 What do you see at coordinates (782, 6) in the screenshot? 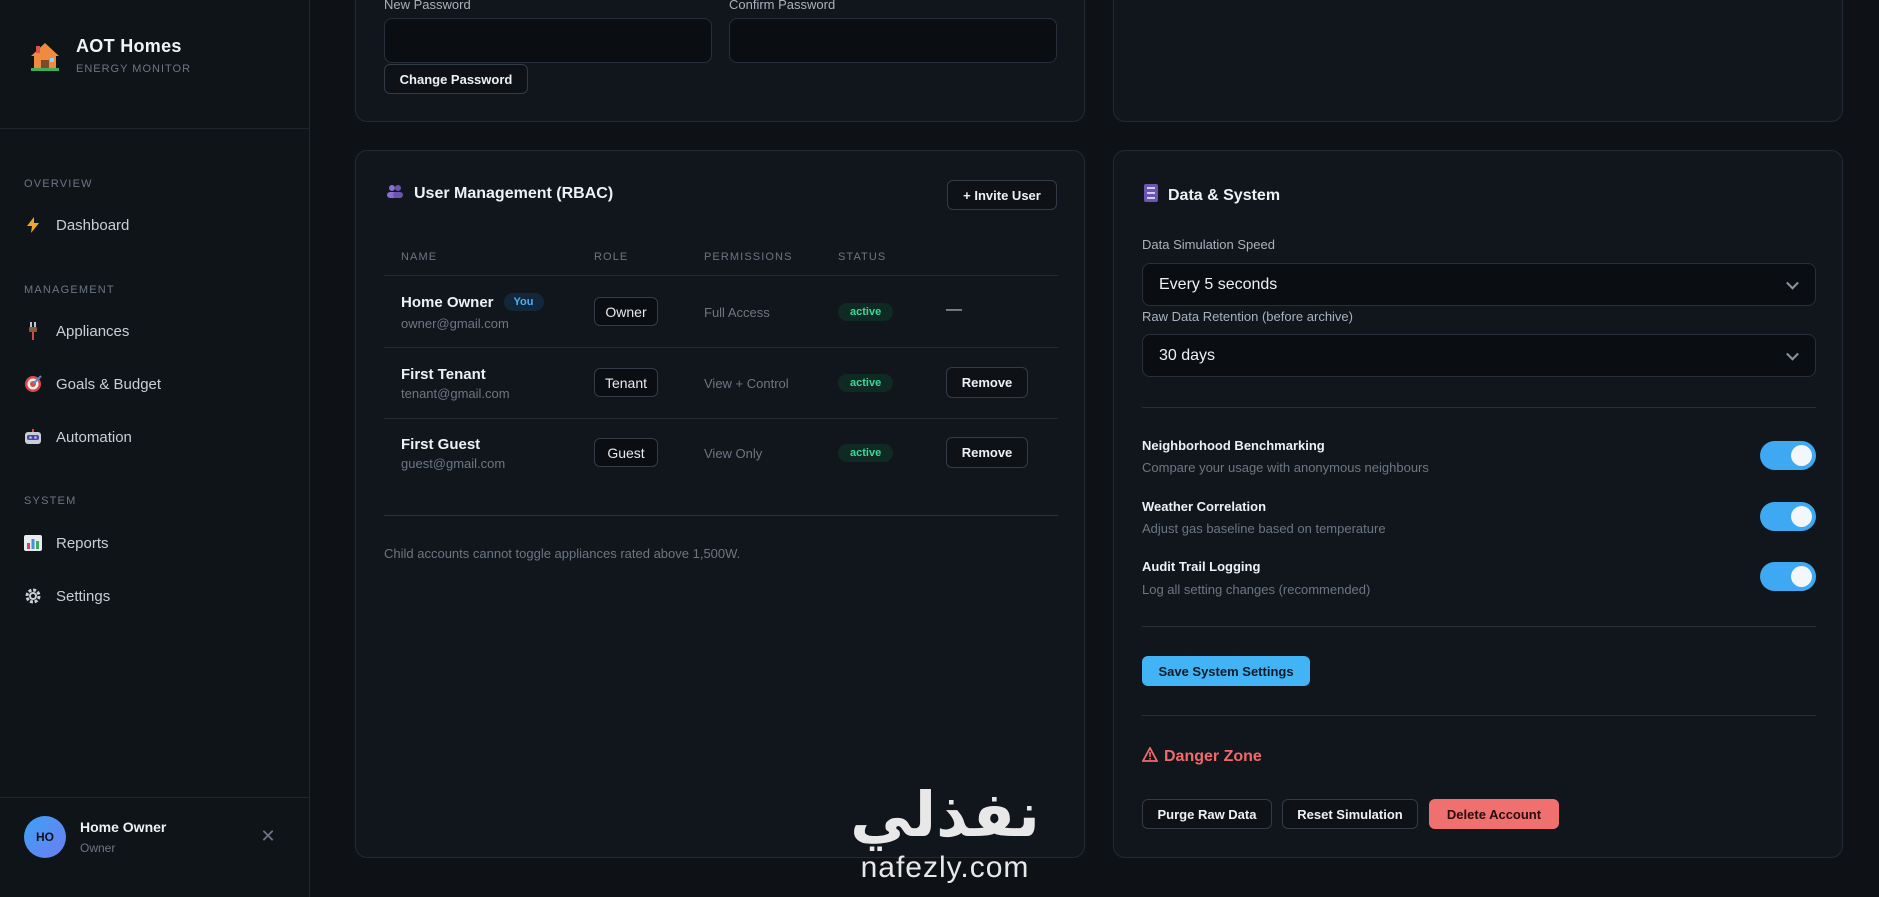
I see `confirm-password-label: Confirm Password` at bounding box center [782, 6].